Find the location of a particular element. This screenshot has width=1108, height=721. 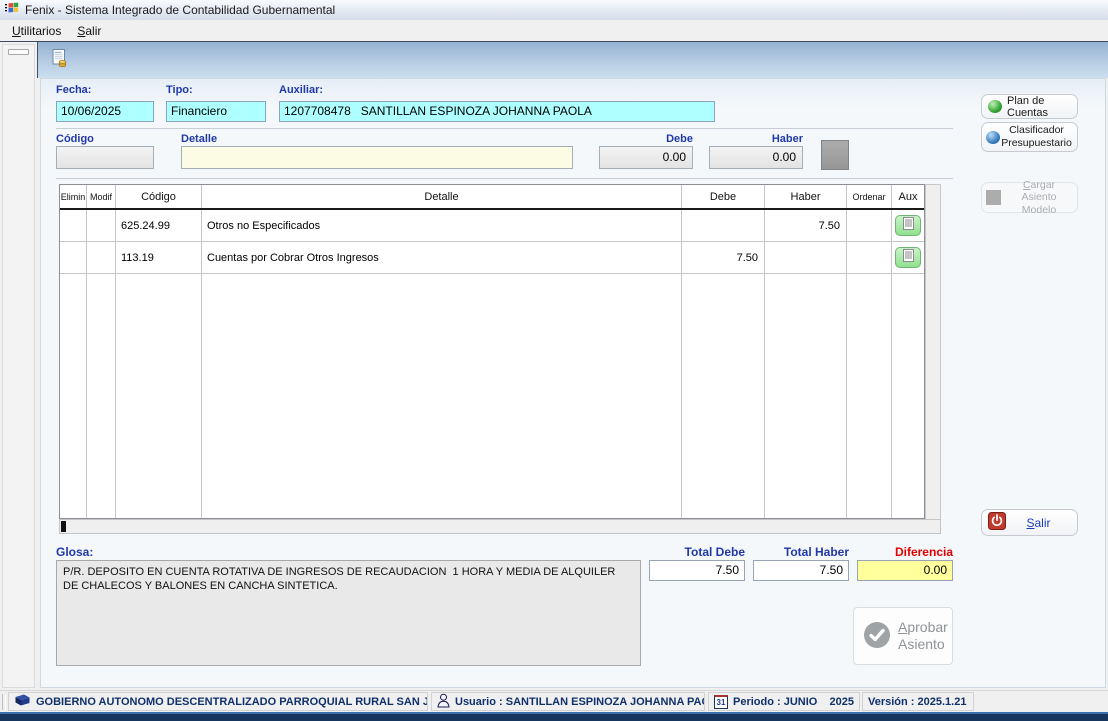

debe-input: 0.00 is located at coordinates (646, 157).